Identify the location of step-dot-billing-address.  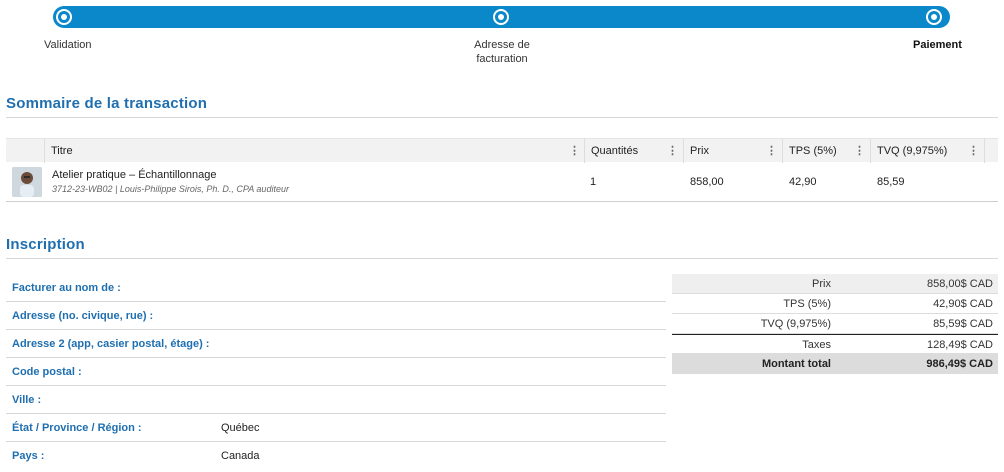
(501, 17).